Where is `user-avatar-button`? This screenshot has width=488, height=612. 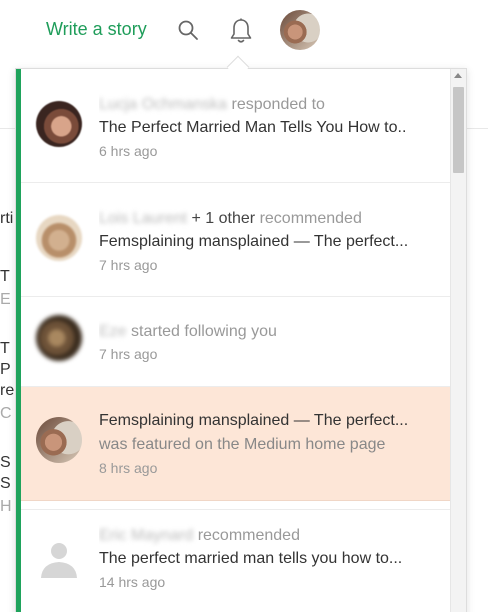
user-avatar-button is located at coordinates (300, 30).